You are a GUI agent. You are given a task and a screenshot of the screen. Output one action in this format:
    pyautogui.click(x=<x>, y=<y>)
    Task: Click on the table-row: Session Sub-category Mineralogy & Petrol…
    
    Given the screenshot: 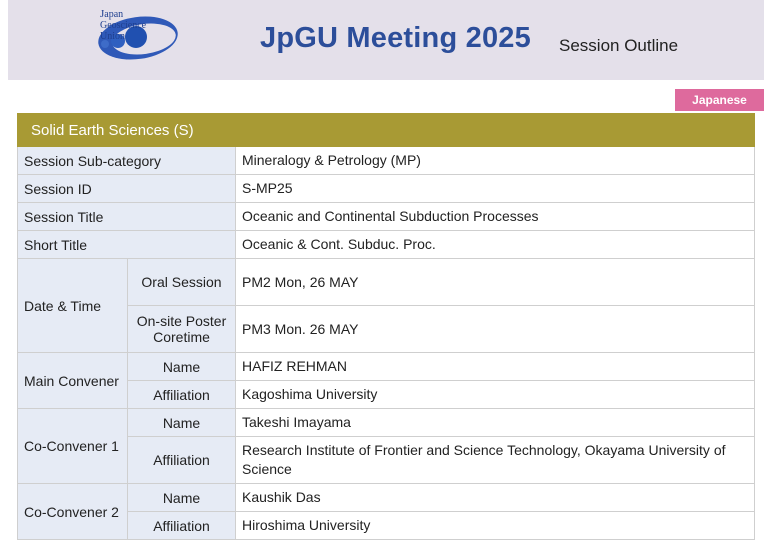 What is the action you would take?
    pyautogui.click(x=386, y=160)
    